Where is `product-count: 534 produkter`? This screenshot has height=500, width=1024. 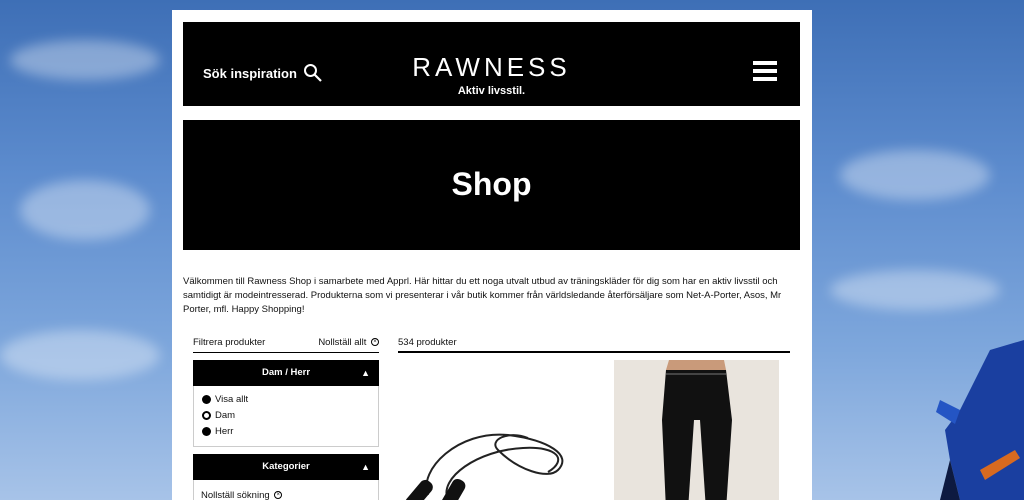
product-count: 534 produkter is located at coordinates (594, 345).